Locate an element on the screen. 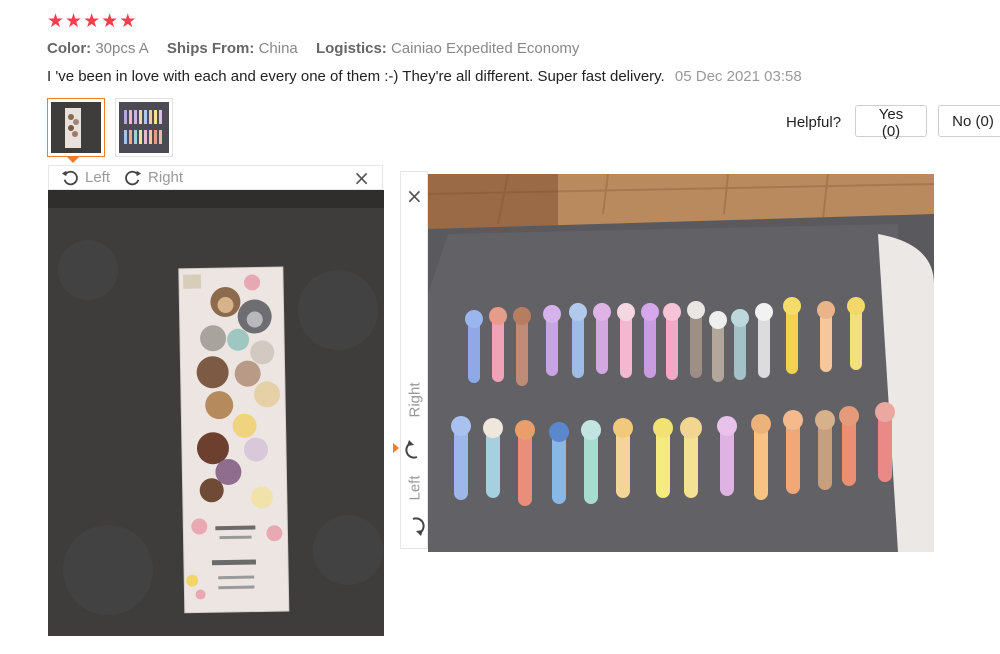 The height and width of the screenshot is (654, 1000). helpful-label: Helpful? is located at coordinates (814, 122).